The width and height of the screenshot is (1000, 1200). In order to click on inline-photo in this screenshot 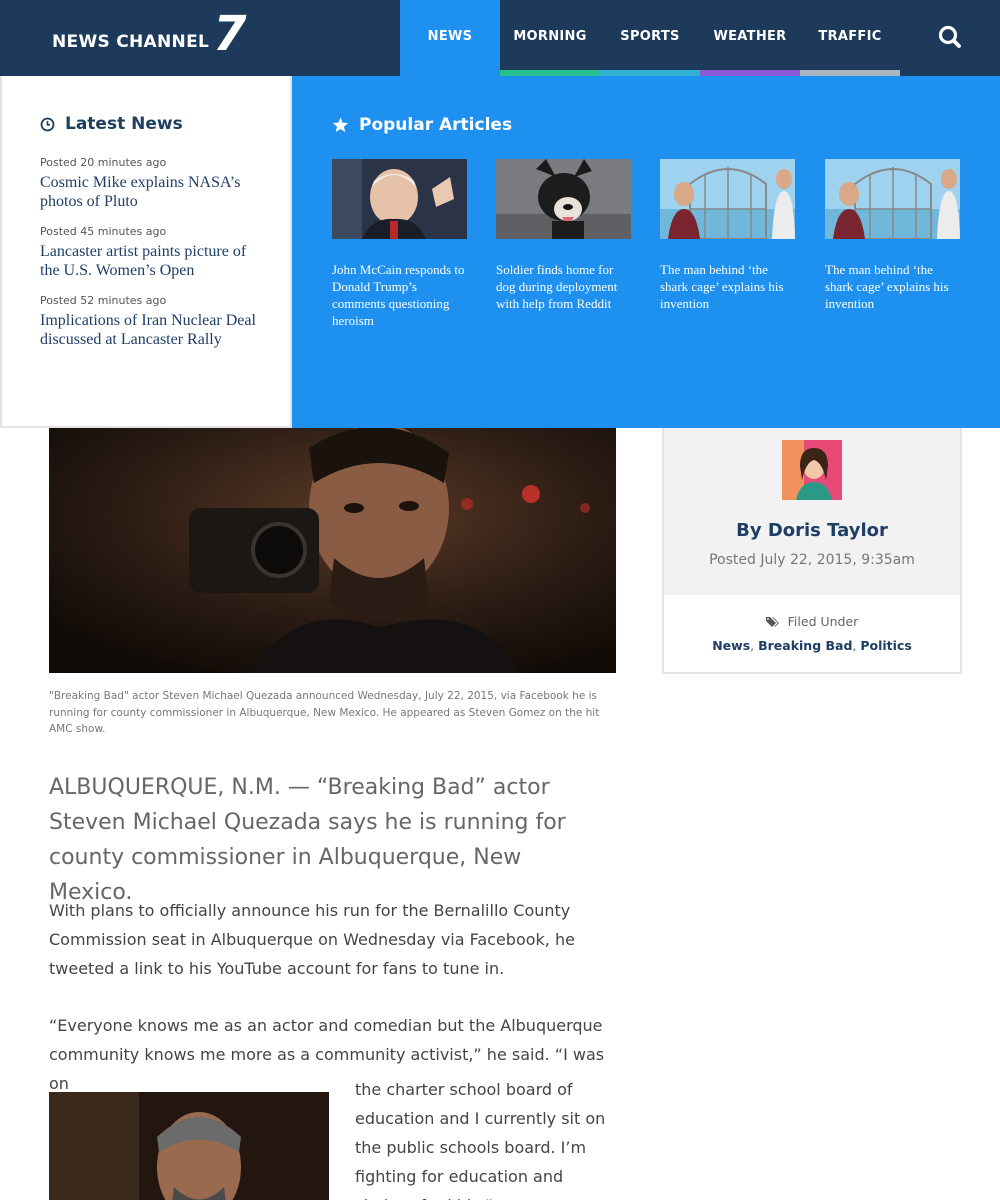, I will do `click(189, 1146)`.